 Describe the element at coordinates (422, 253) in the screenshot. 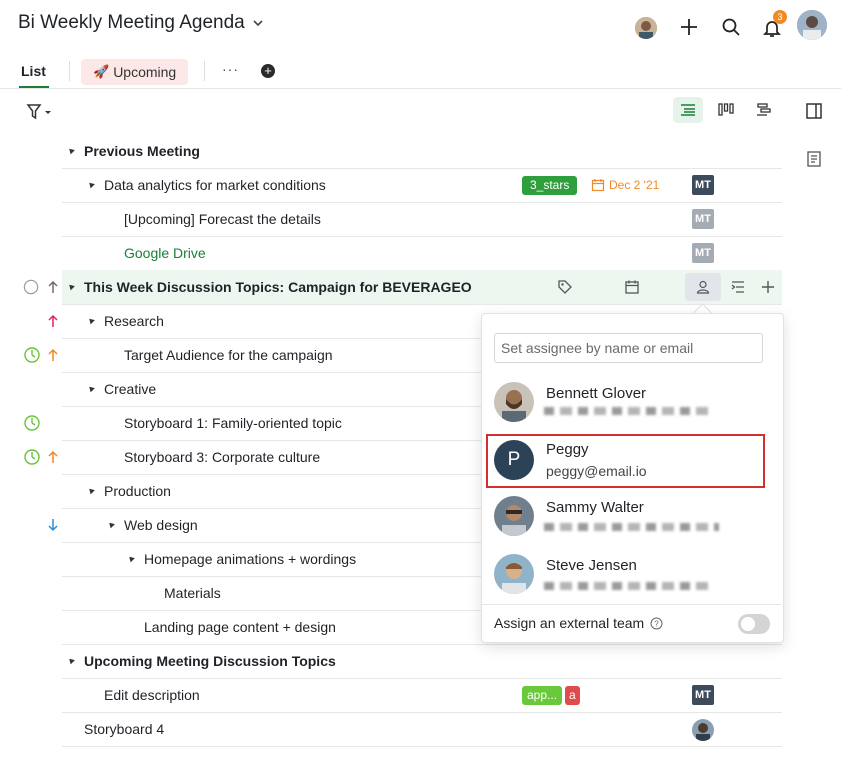

I see `list-item: Google Drive MT` at that location.